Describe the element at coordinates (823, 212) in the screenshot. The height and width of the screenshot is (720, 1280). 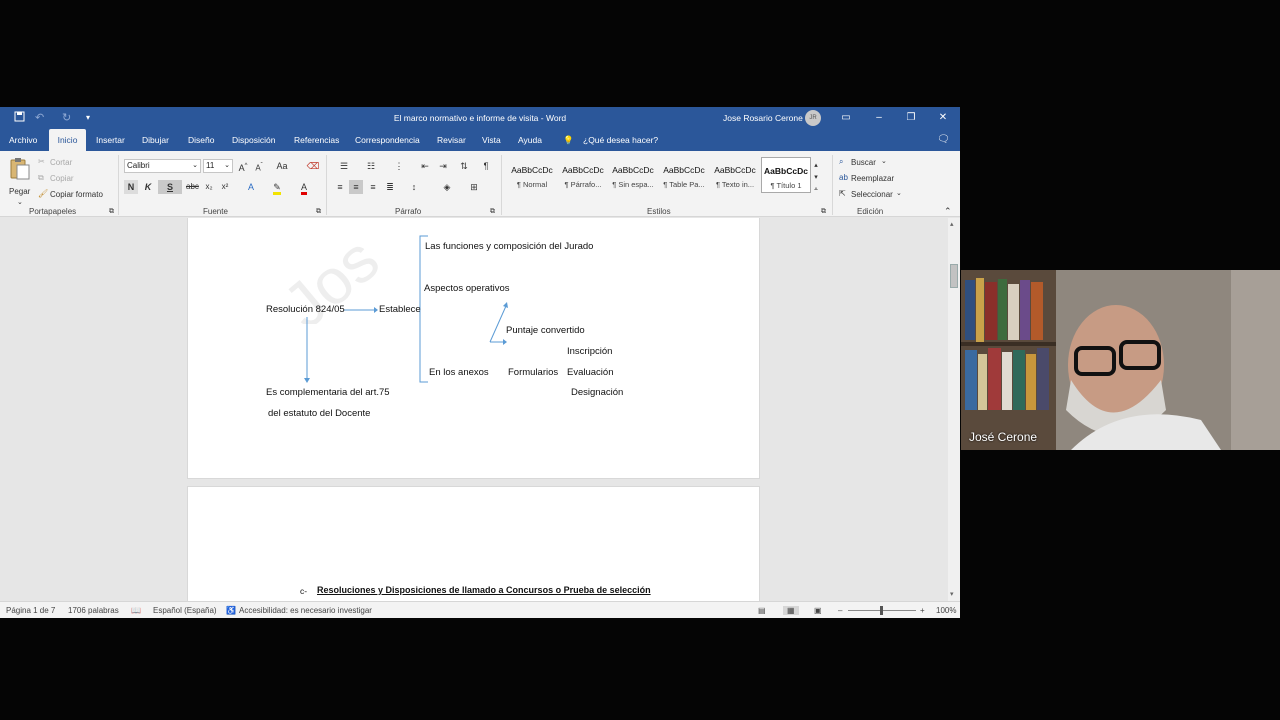
I see `styles-launcher-icon: ⧉` at that location.